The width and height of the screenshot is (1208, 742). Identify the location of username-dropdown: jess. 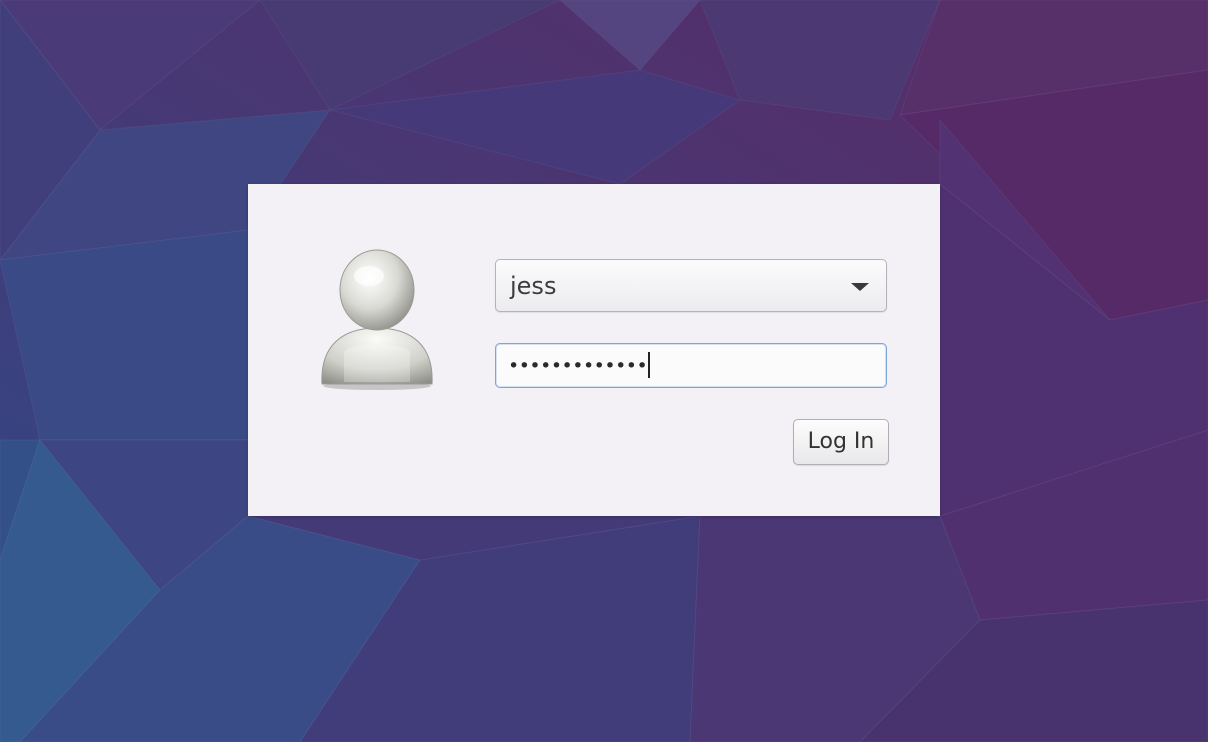
(691, 285).